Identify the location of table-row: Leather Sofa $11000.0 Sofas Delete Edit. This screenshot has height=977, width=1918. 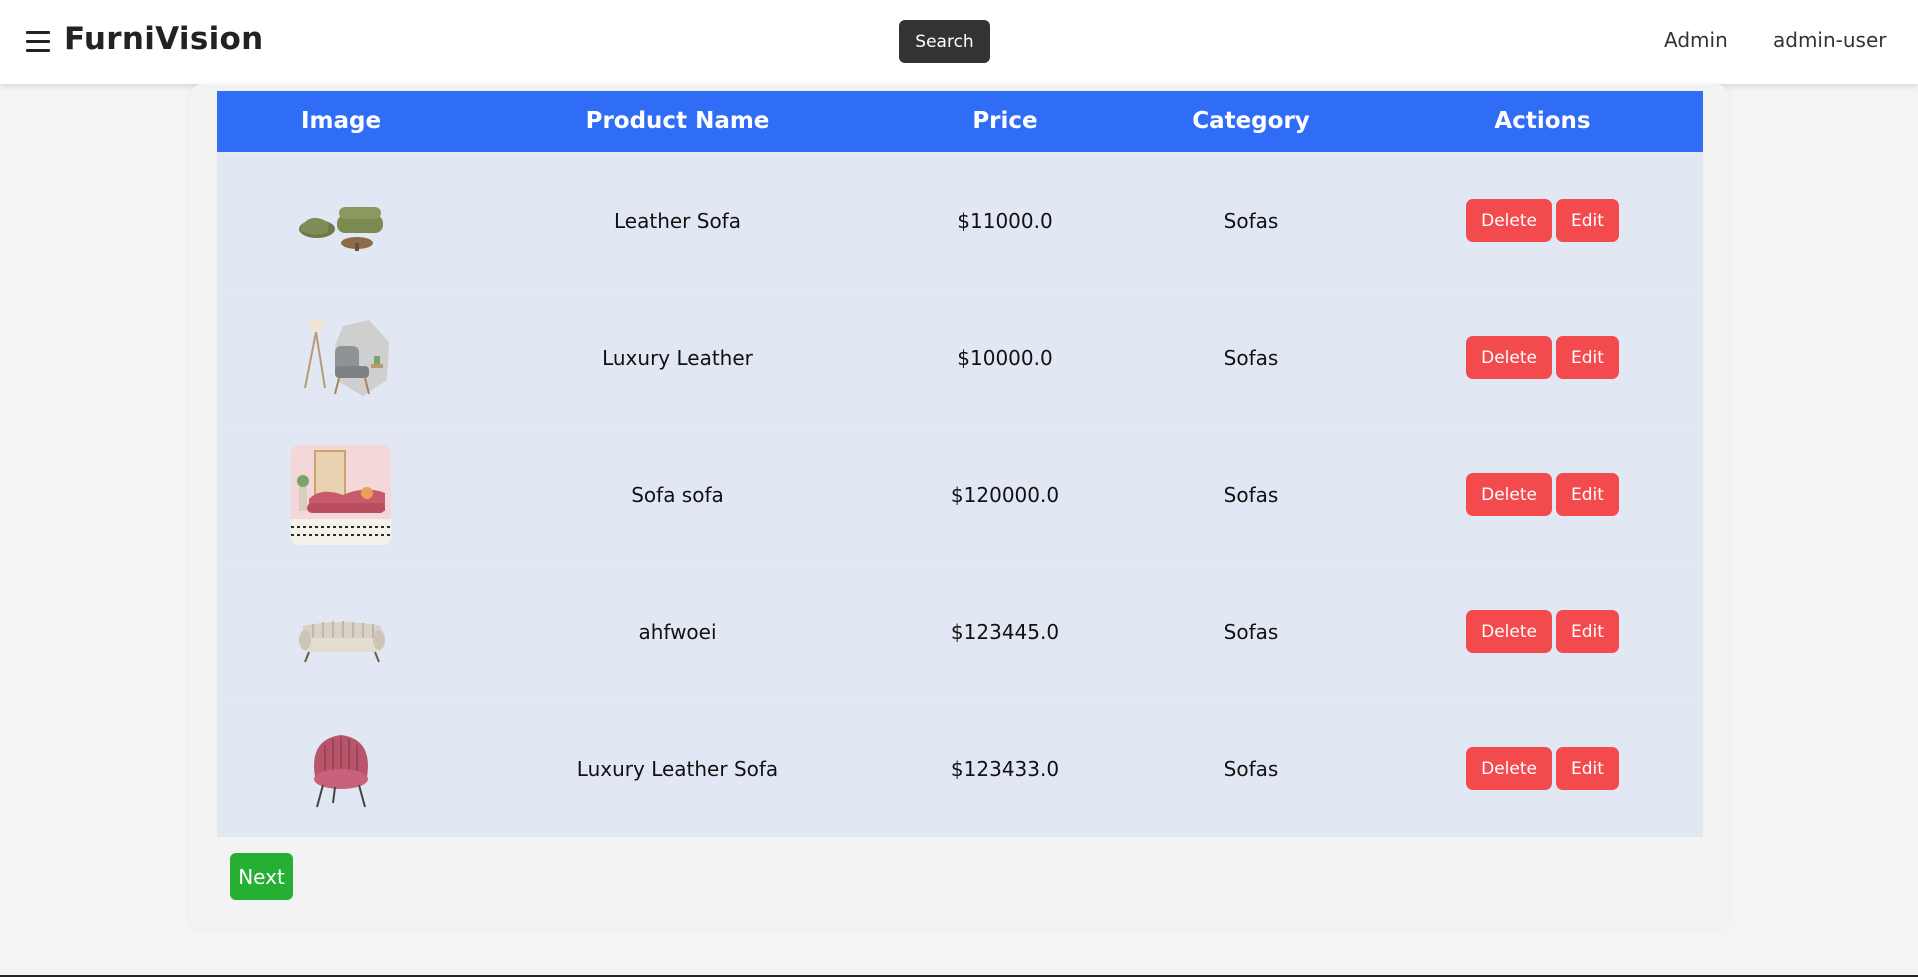
(960, 220).